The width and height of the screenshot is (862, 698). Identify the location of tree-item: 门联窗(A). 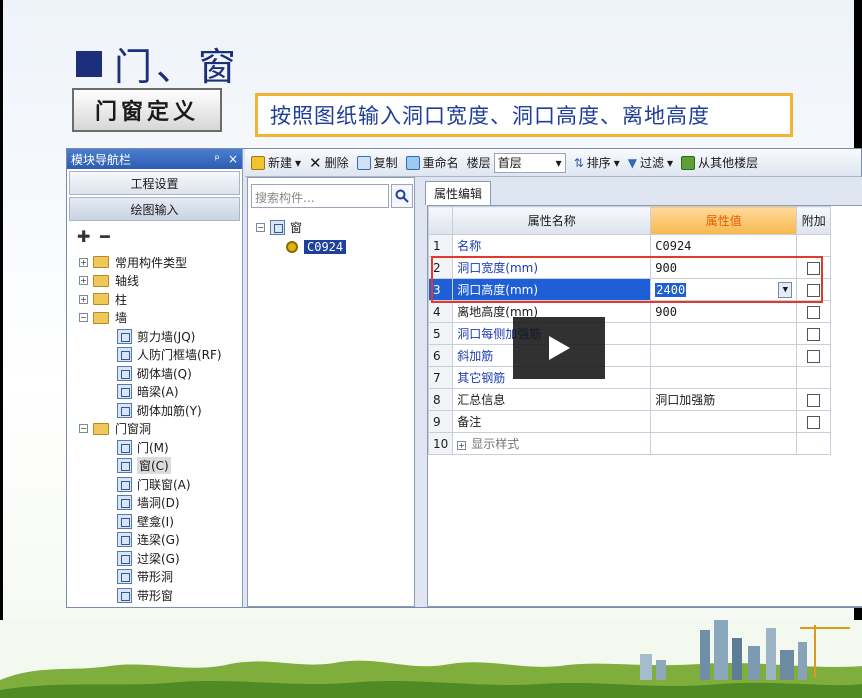
(156, 484).